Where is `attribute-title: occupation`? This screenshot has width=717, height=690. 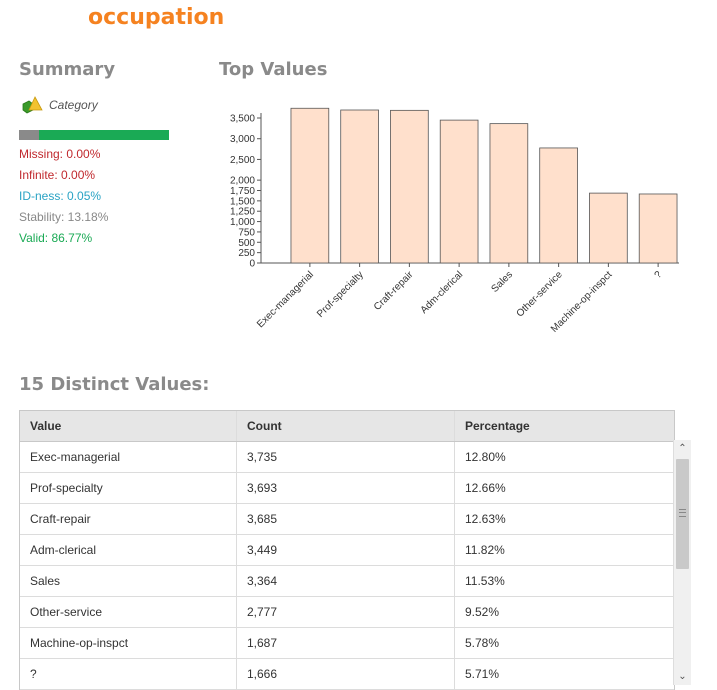 attribute-title: occupation is located at coordinates (156, 17).